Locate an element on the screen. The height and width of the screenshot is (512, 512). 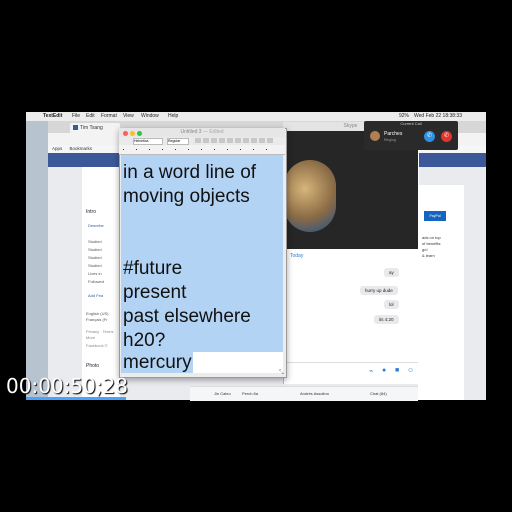
attach-icon: ⌁ is located at coordinates (371, 371).